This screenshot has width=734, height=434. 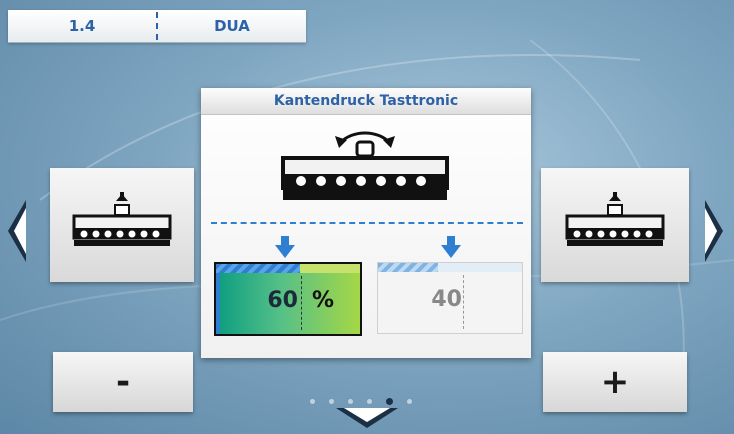 I want to click on pressure-value-field-active: 60 %, so click(x=288, y=299).